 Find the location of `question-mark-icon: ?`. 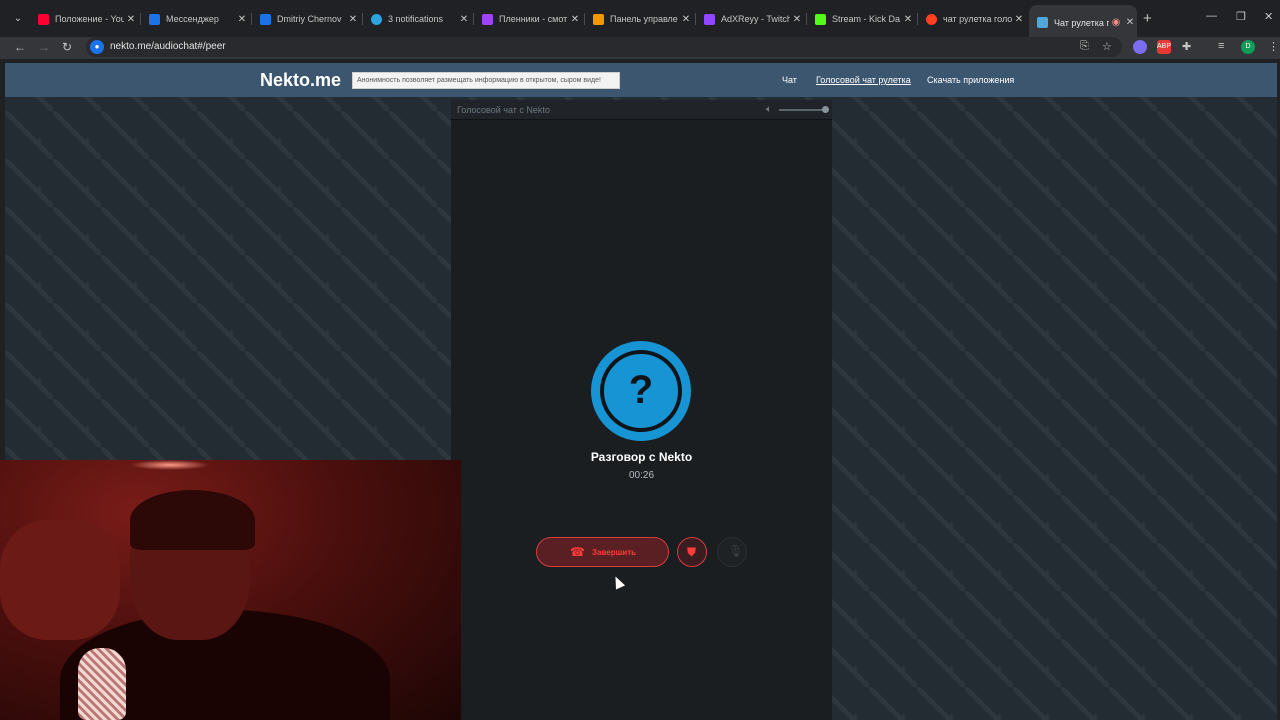

question-mark-icon: ? is located at coordinates (641, 390).